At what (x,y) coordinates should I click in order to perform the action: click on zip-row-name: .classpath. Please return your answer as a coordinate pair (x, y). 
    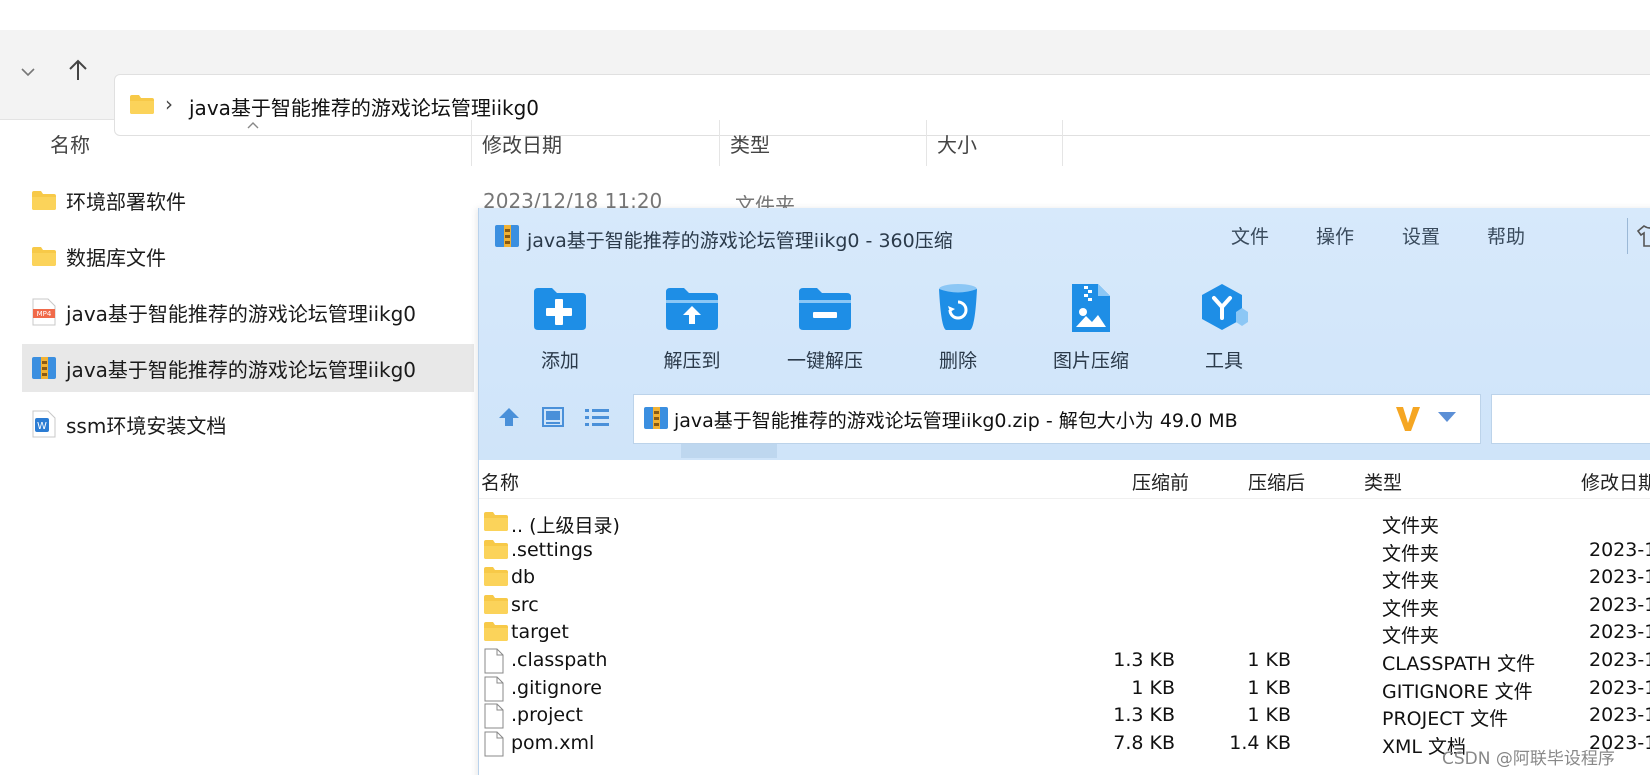
    Looking at the image, I should click on (559, 660).